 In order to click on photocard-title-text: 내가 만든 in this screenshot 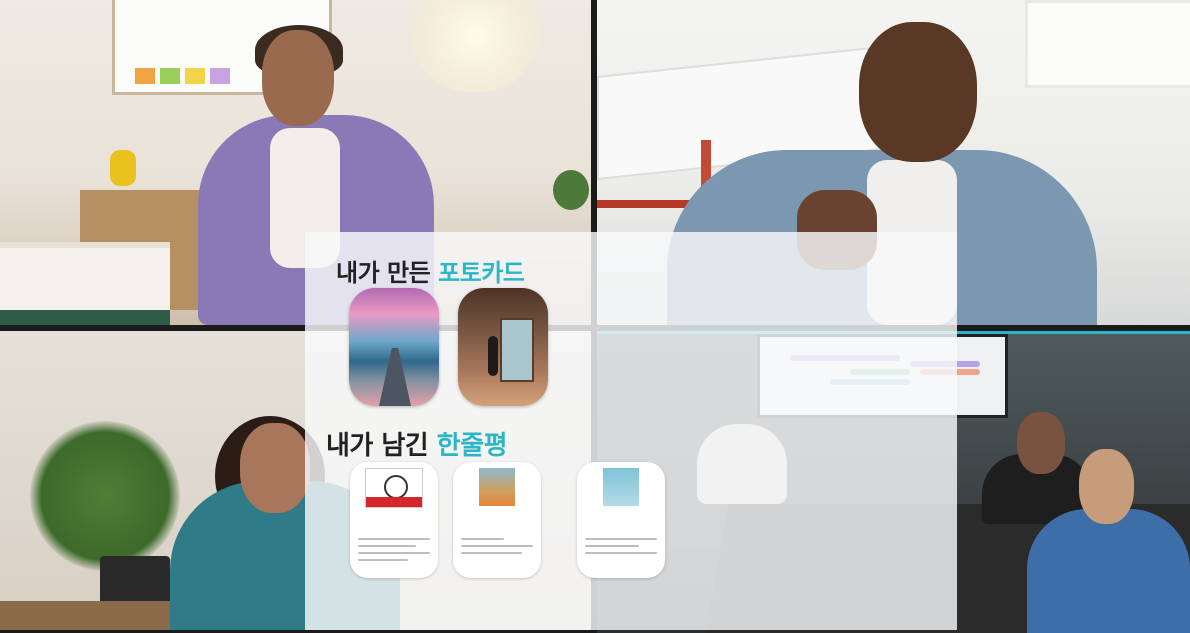, I will do `click(387, 273)`.